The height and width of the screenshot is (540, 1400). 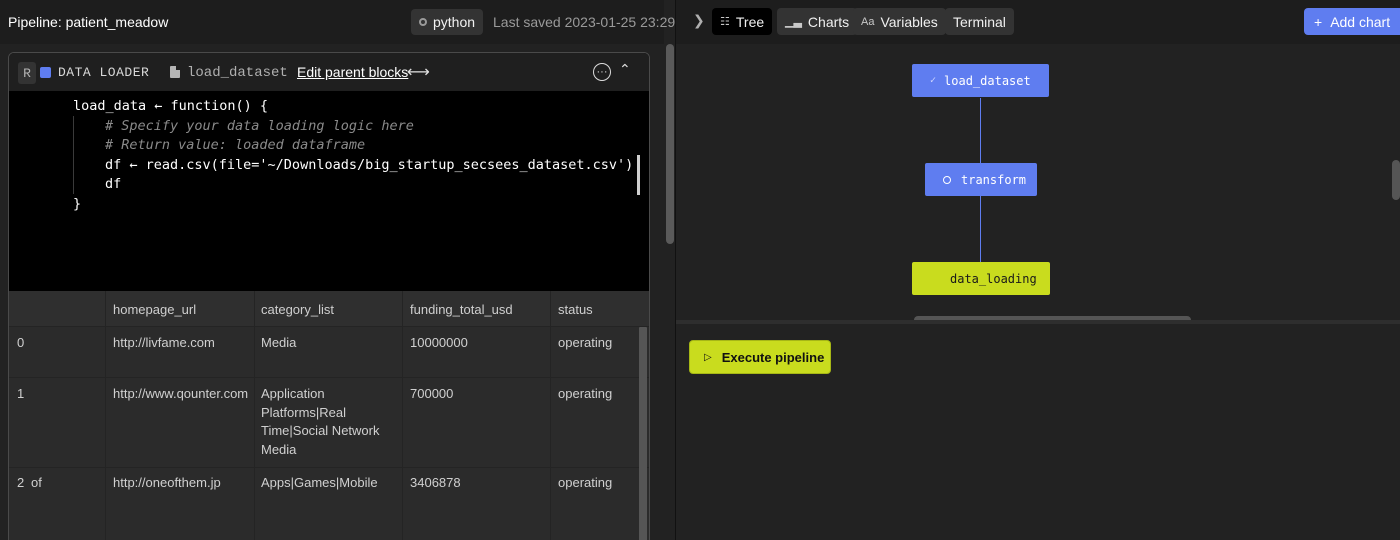 What do you see at coordinates (297, 309) in the screenshot?
I see `column-header: category_list` at bounding box center [297, 309].